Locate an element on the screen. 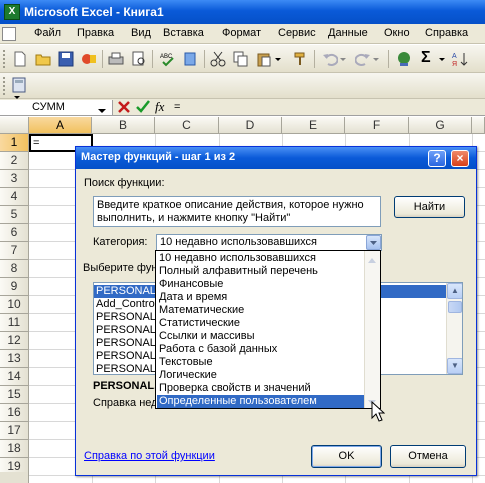  row-header-12: 12 is located at coordinates (14, 341).